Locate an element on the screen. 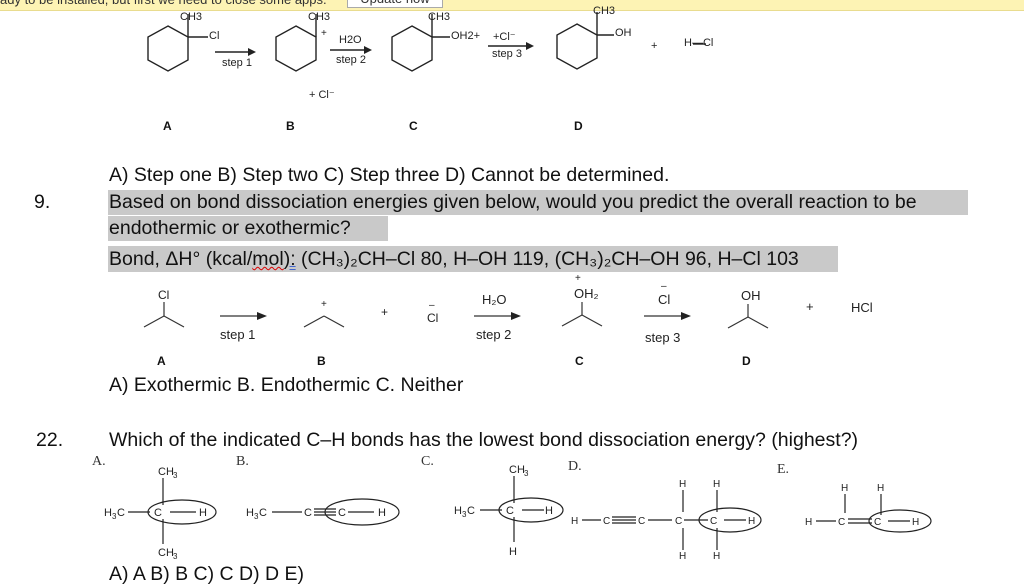 The height and width of the screenshot is (586, 1024). compound-d-ch3: CH3 is located at coordinates (604, 11).